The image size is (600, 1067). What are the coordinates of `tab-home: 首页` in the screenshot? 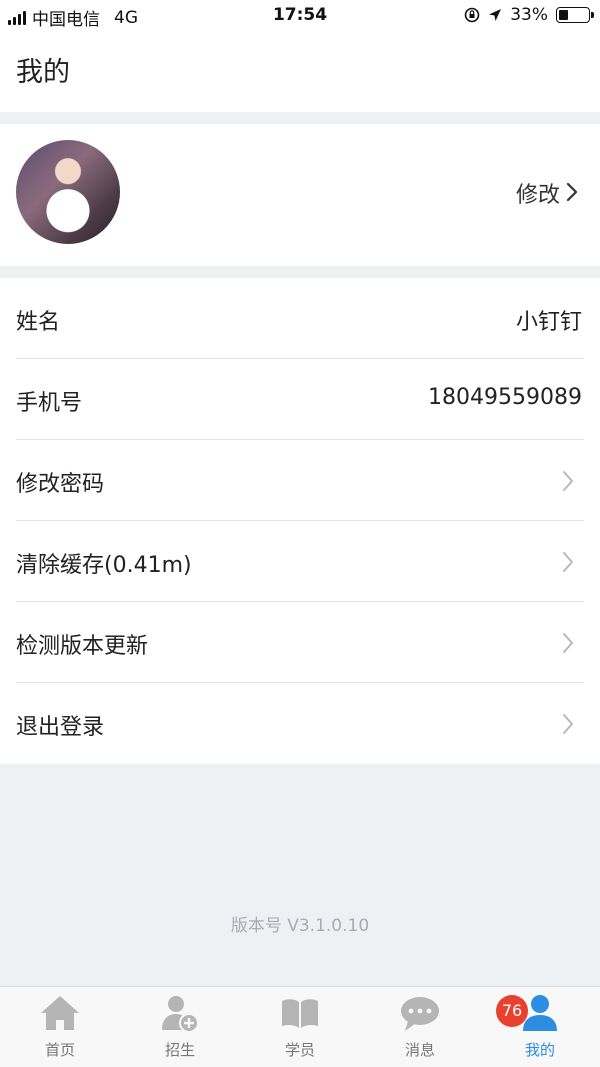 It's located at (60, 1027).